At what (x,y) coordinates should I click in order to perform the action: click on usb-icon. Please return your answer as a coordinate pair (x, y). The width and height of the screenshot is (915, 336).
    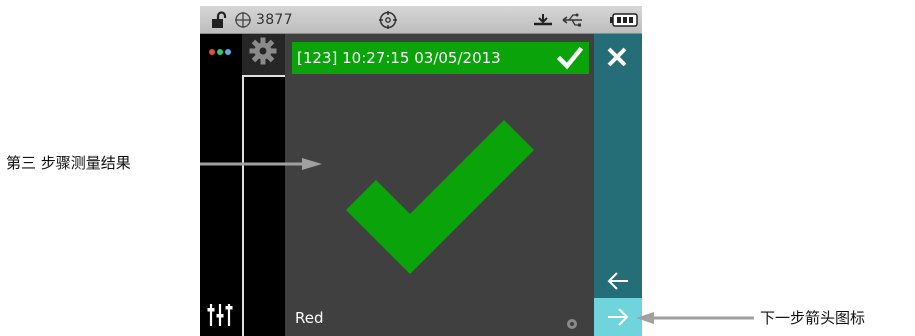
    Looking at the image, I should click on (572, 19).